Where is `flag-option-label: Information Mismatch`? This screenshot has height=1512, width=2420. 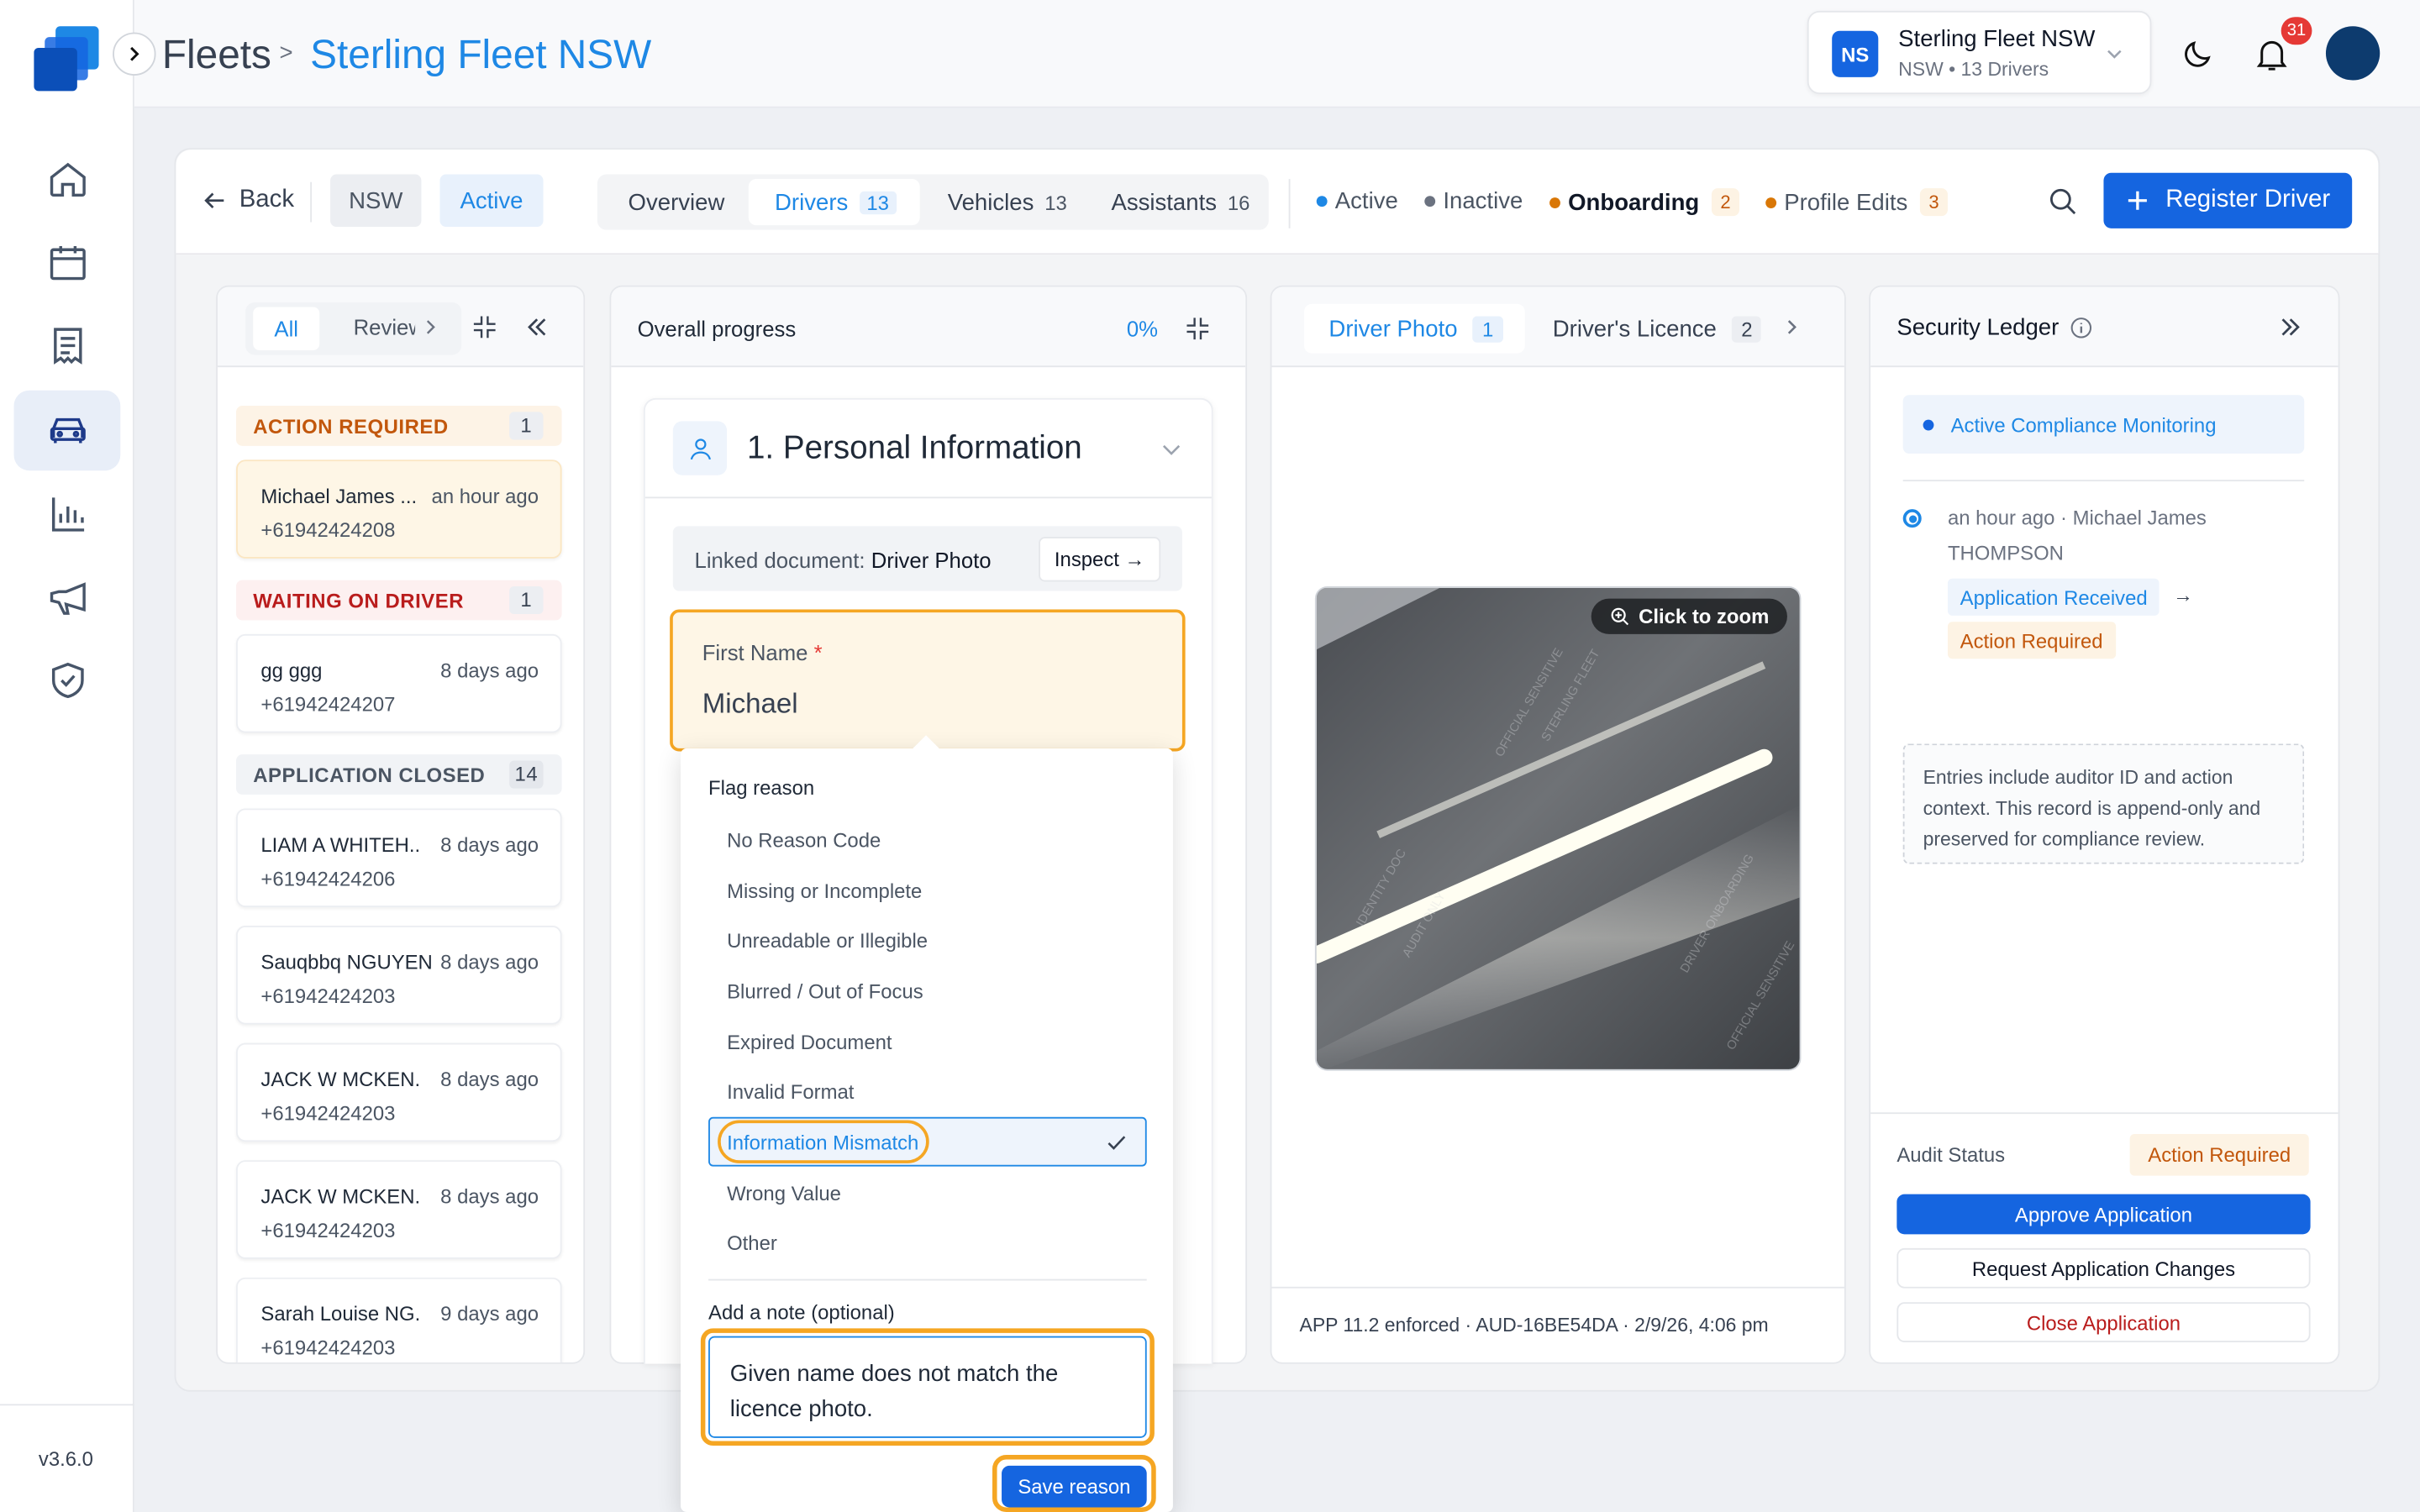
flag-option-label: Information Mismatch is located at coordinates (823, 1142).